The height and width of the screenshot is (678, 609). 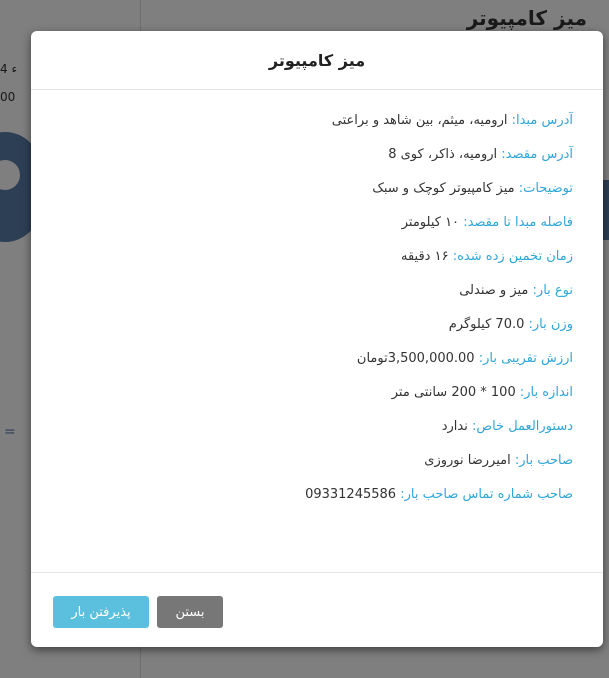 What do you see at coordinates (445, 188) in the screenshot?
I see `field-value: میز کامپیوتر کوچک و سبک` at bounding box center [445, 188].